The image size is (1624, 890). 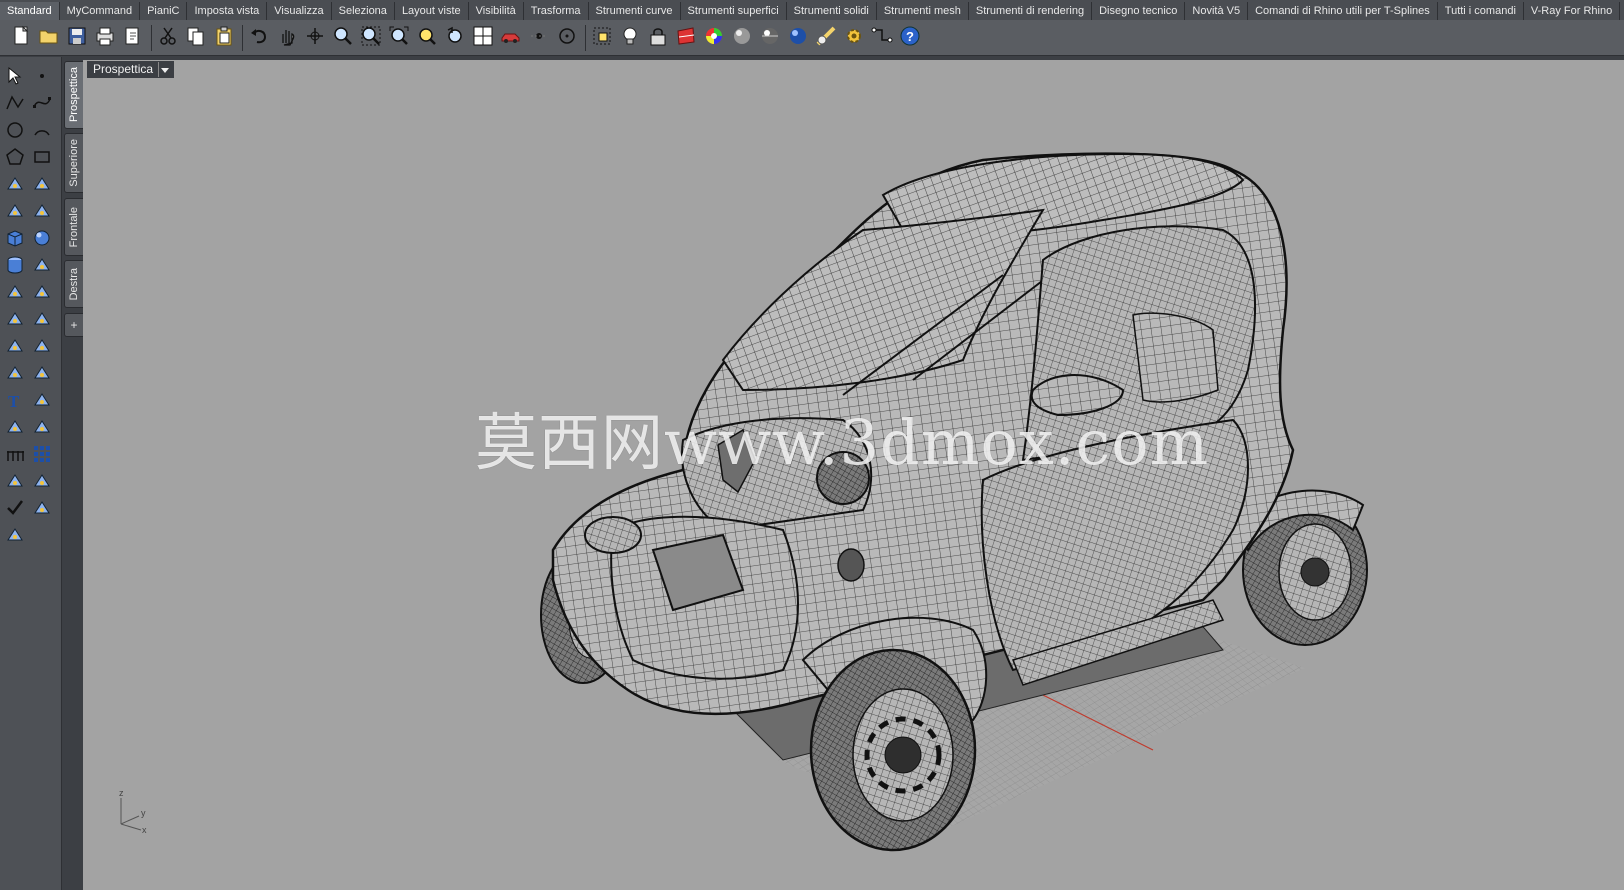 I want to click on add-viewport-tab-button: +, so click(x=74, y=325).